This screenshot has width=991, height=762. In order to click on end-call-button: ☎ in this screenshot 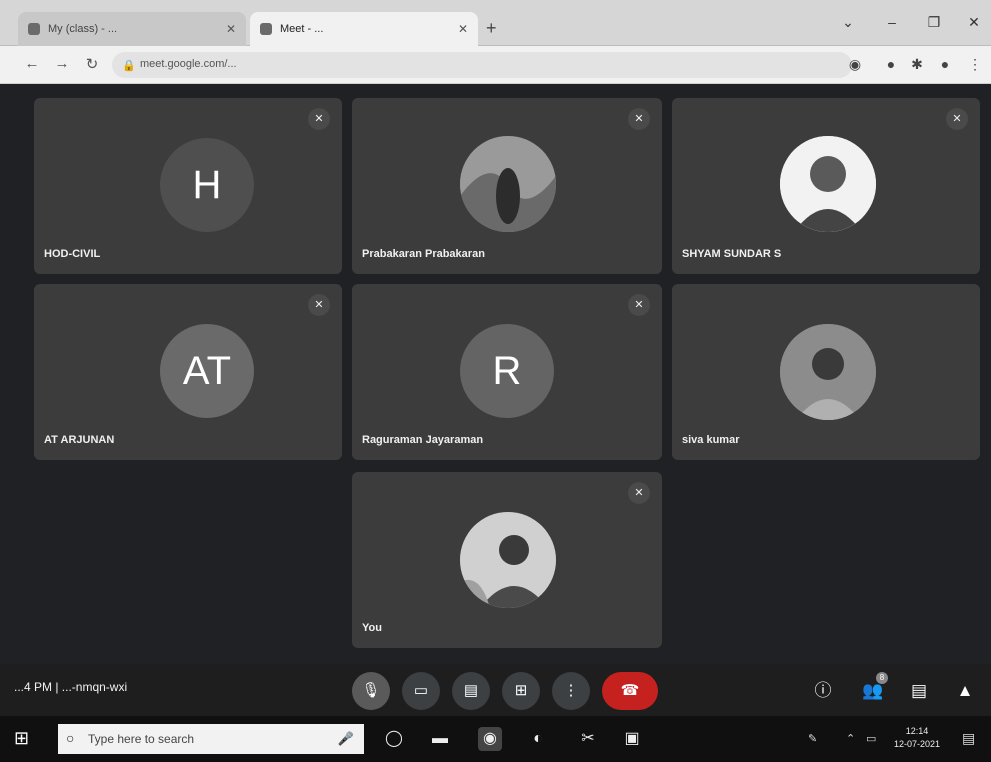, I will do `click(630, 691)`.